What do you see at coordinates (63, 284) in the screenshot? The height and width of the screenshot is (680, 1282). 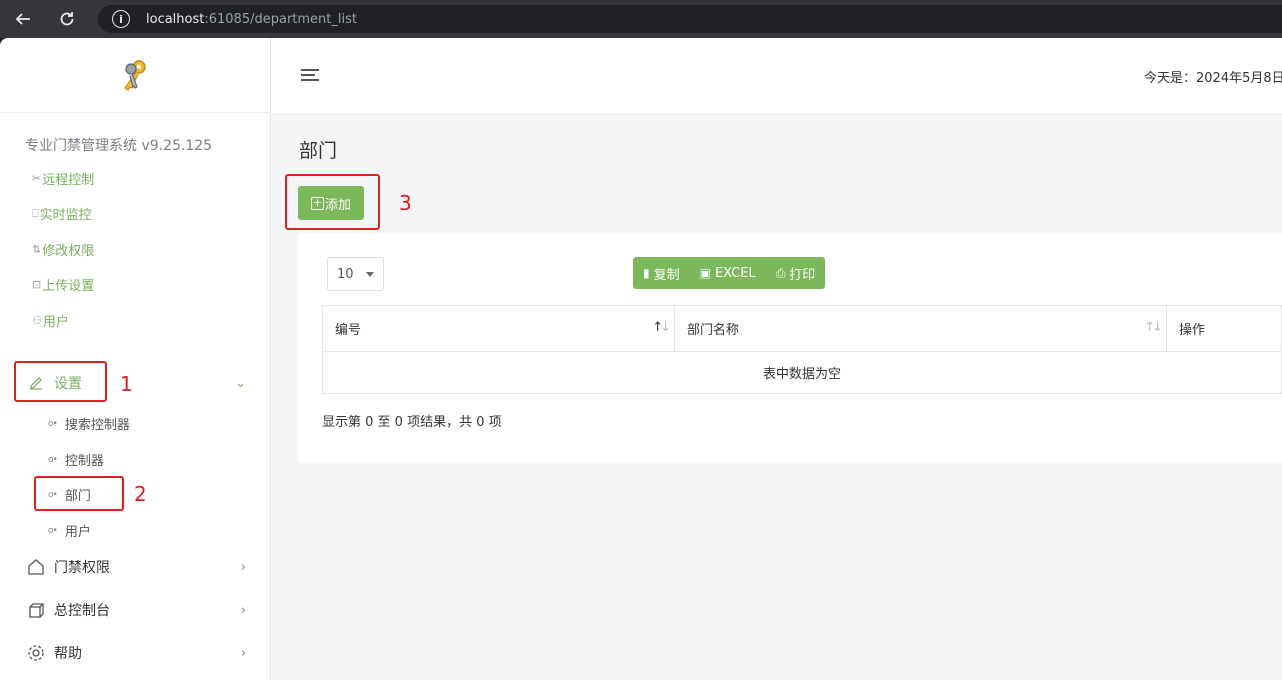 I see `quick-link-upload-settings: ⊡ 上传设置` at bounding box center [63, 284].